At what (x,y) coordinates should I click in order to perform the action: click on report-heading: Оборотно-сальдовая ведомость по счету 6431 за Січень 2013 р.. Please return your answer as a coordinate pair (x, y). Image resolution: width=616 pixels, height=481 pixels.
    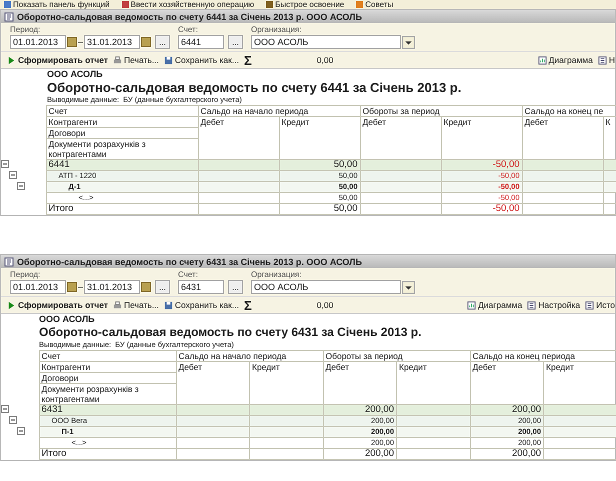
    Looking at the image, I should click on (230, 332).